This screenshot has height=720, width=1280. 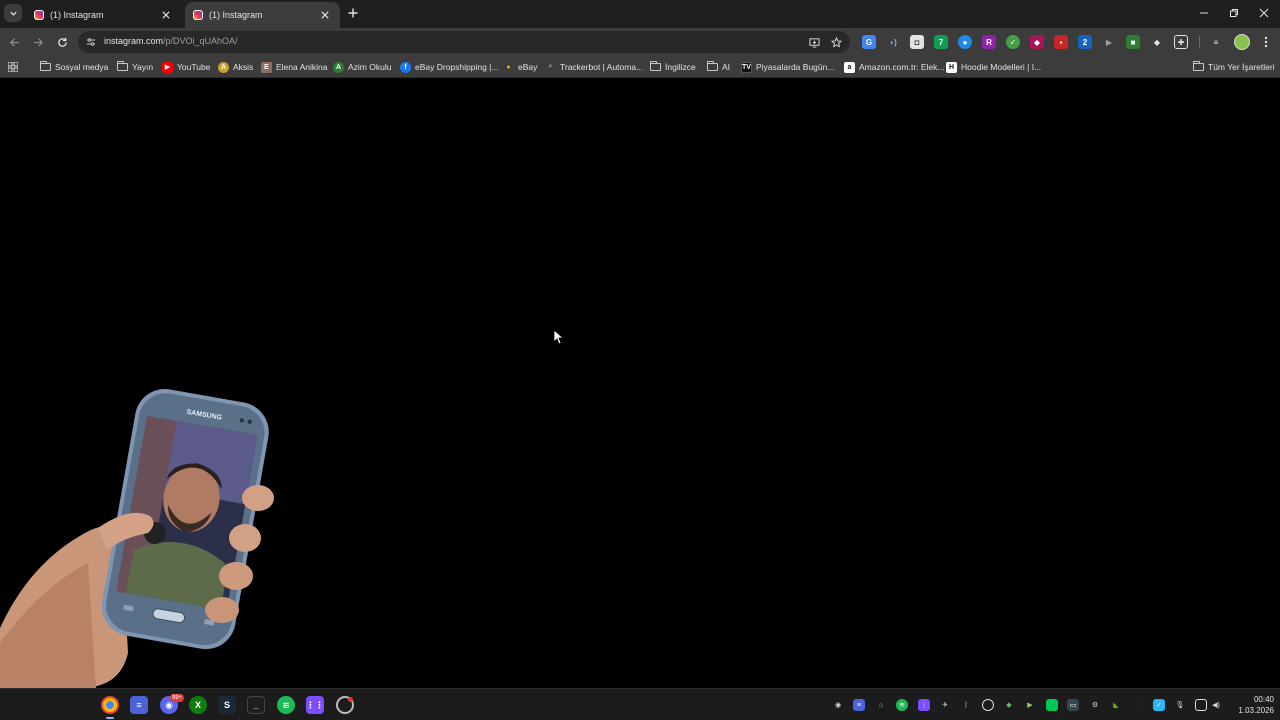 What do you see at coordinates (1109, 42) in the screenshot?
I see `play-extension-icon: ▶` at bounding box center [1109, 42].